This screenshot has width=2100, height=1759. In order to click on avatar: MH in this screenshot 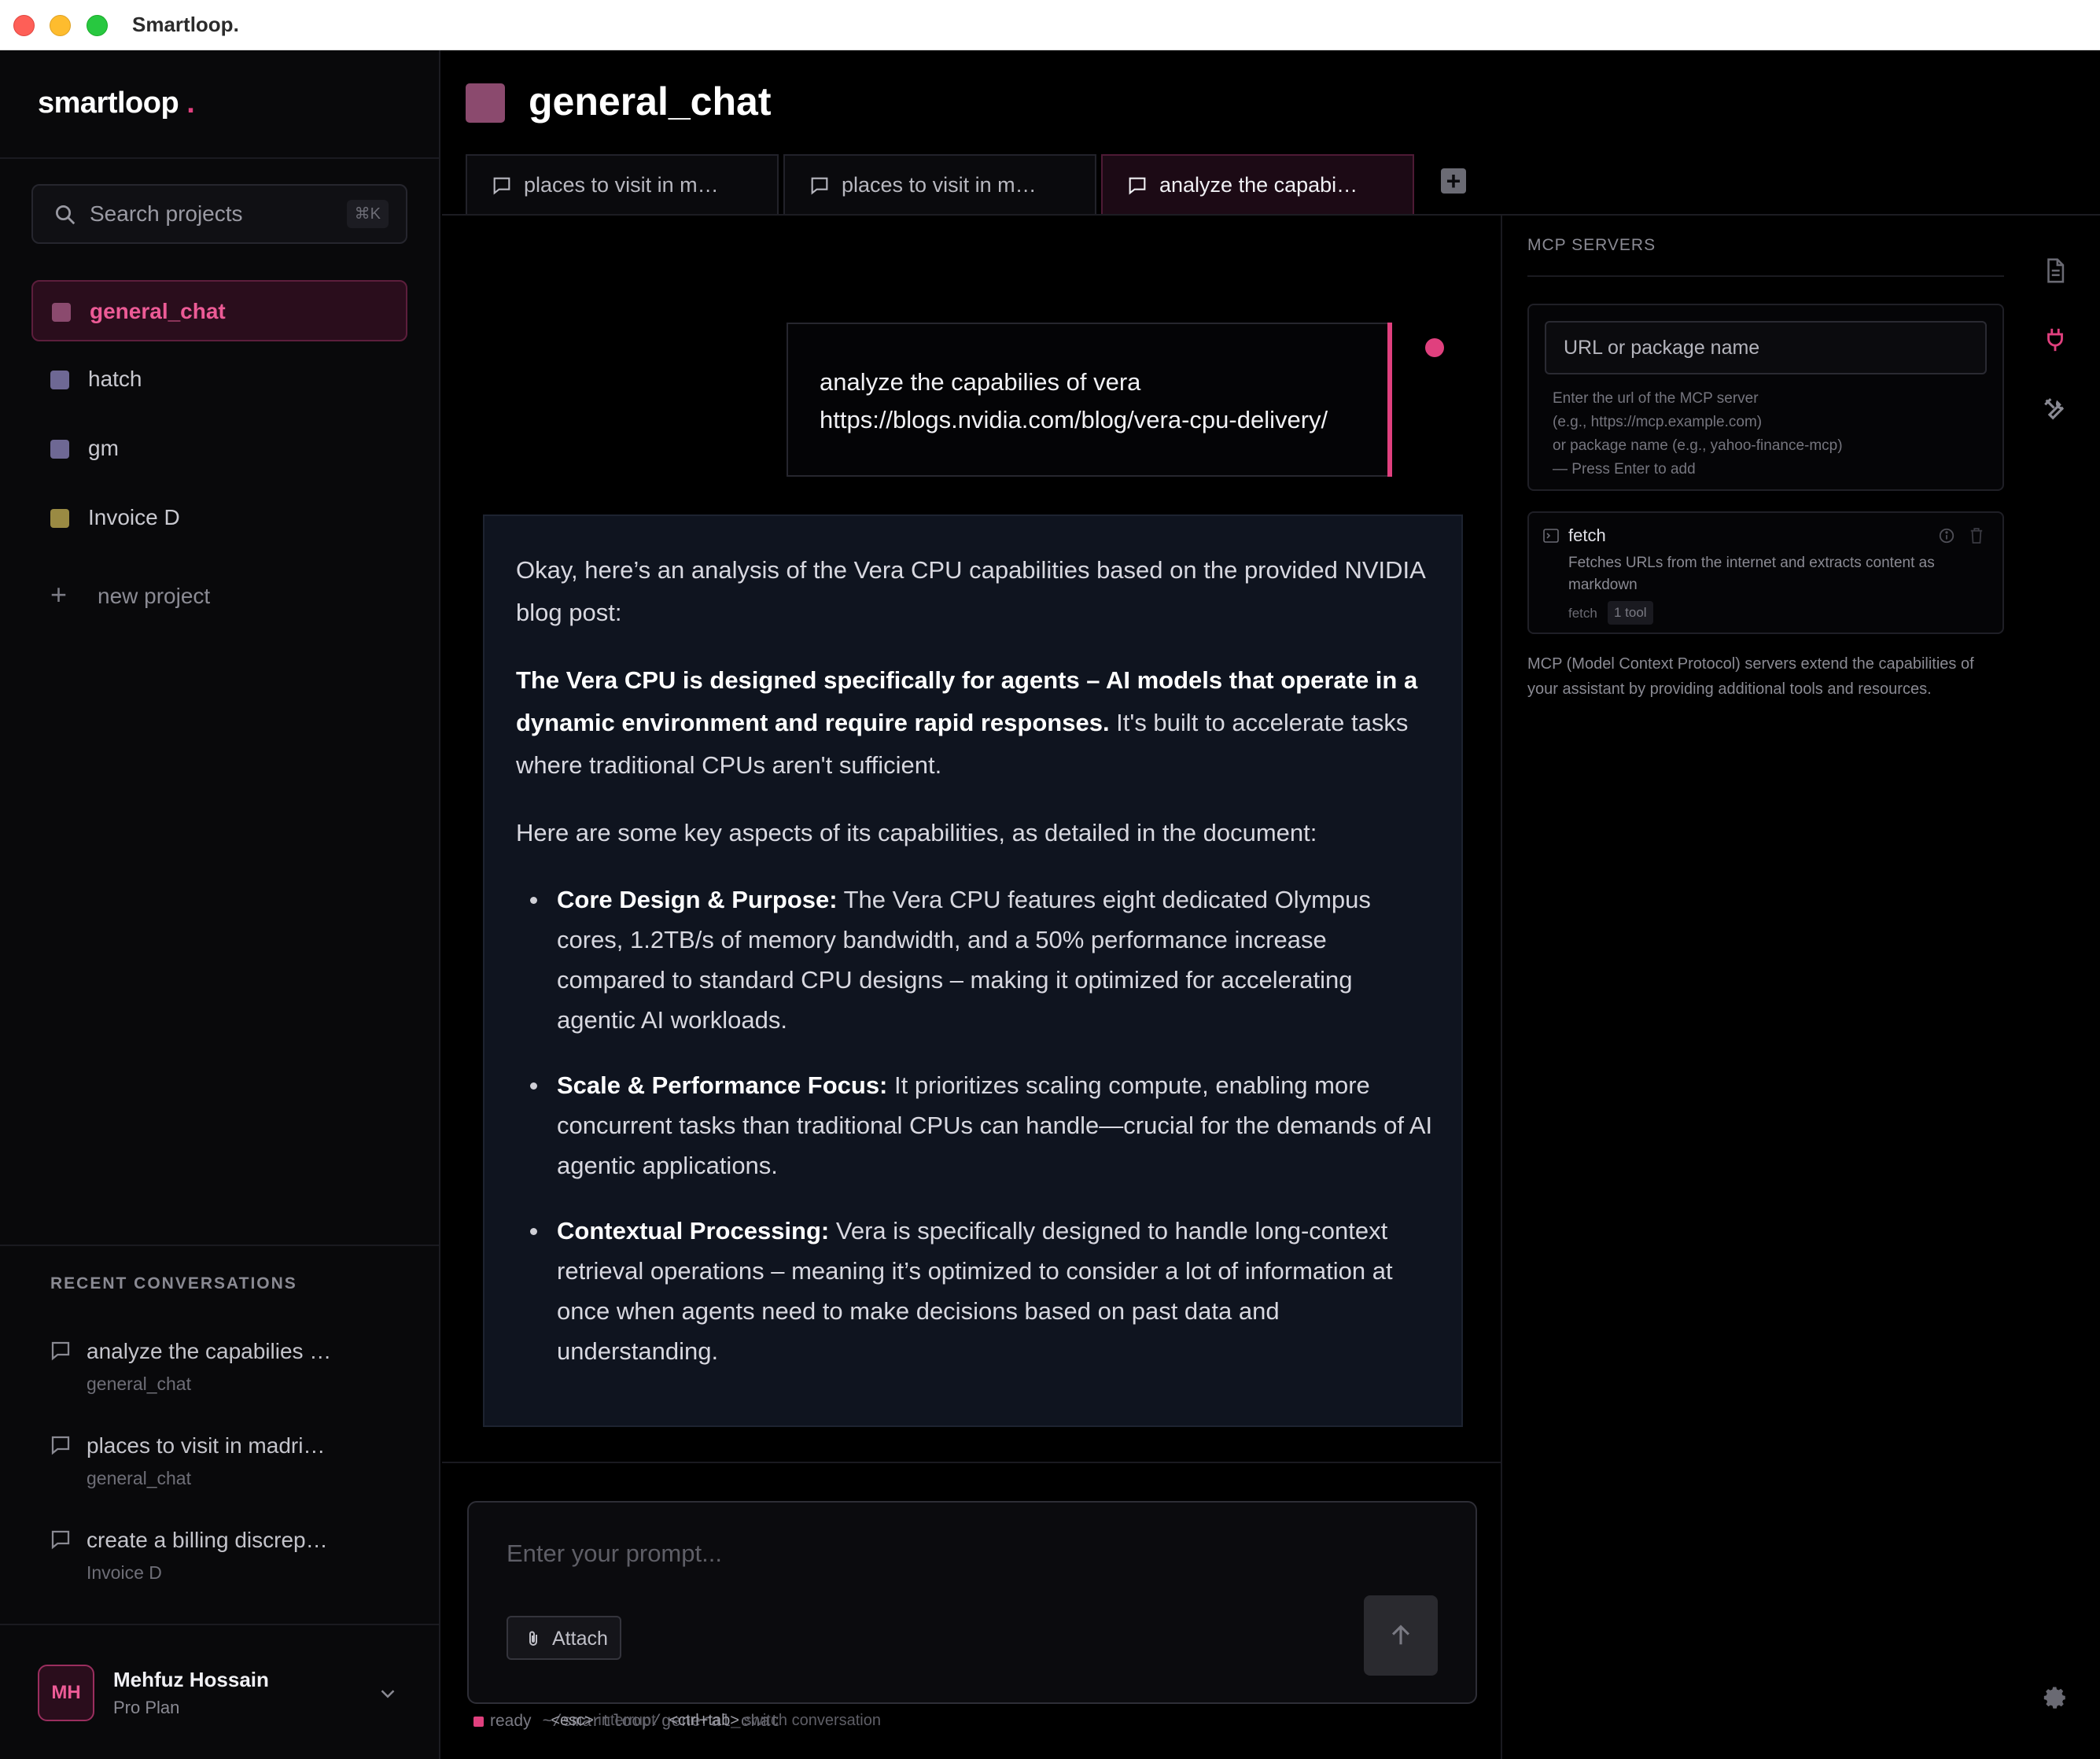, I will do `click(66, 1693)`.